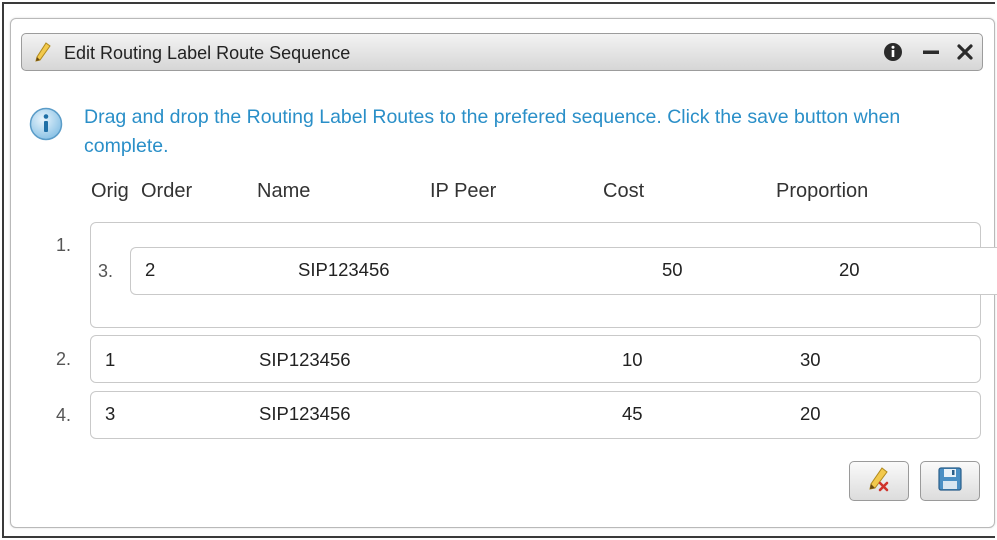  Describe the element at coordinates (284, 191) in the screenshot. I see `column-header-name: Name` at that location.